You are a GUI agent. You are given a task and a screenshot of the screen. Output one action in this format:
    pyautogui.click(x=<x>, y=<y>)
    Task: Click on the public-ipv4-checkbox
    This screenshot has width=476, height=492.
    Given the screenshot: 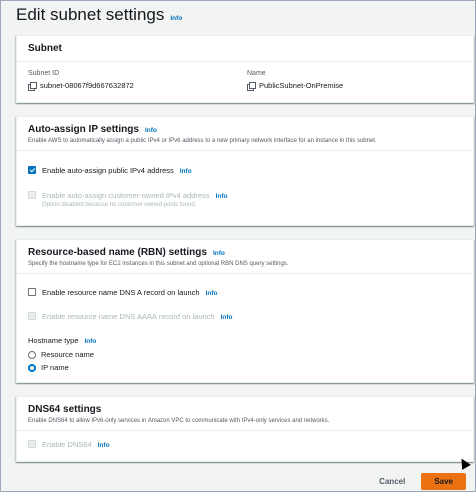 What is the action you would take?
    pyautogui.click(x=32, y=170)
    